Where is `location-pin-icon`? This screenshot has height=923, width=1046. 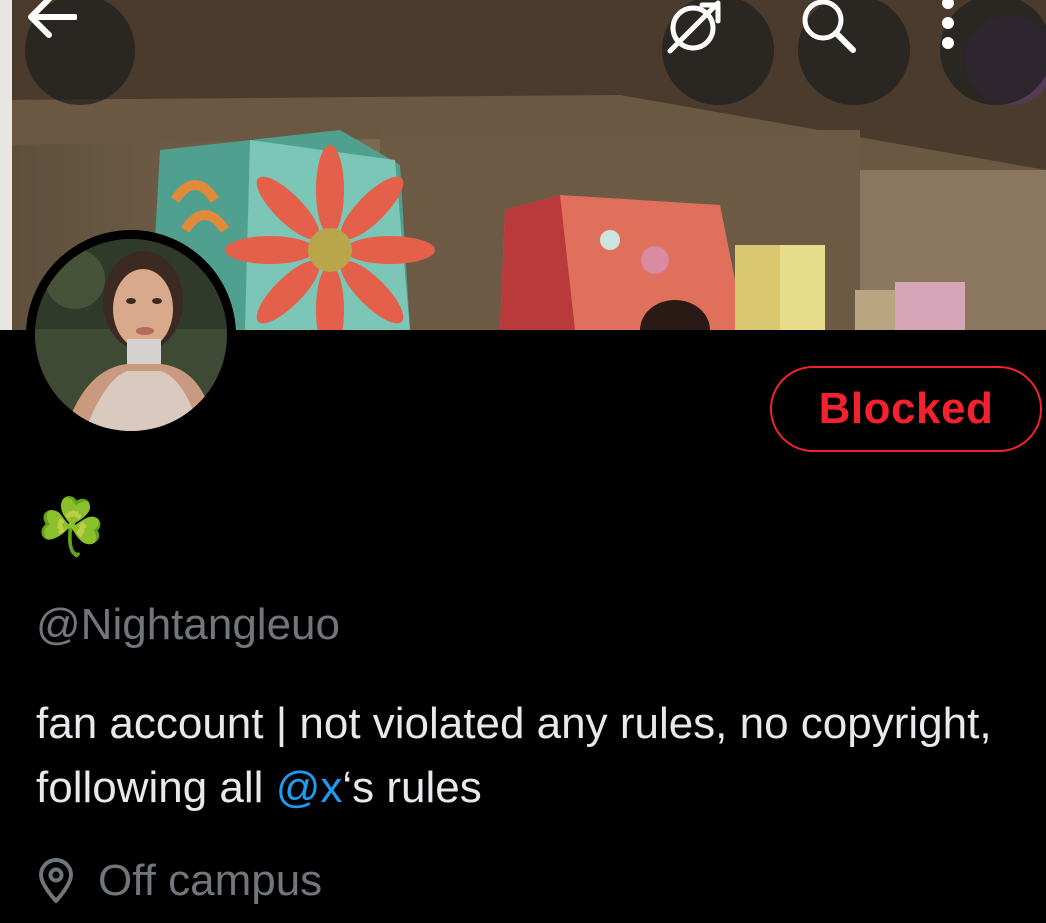 location-pin-icon is located at coordinates (56, 880).